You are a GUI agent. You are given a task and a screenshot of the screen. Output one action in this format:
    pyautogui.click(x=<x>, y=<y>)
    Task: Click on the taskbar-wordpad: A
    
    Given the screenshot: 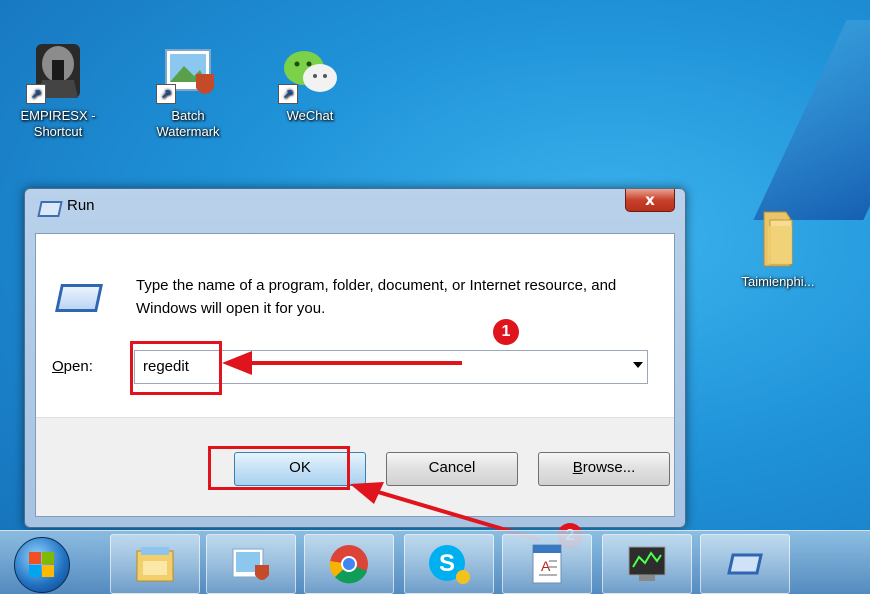 What is the action you would take?
    pyautogui.click(x=547, y=564)
    